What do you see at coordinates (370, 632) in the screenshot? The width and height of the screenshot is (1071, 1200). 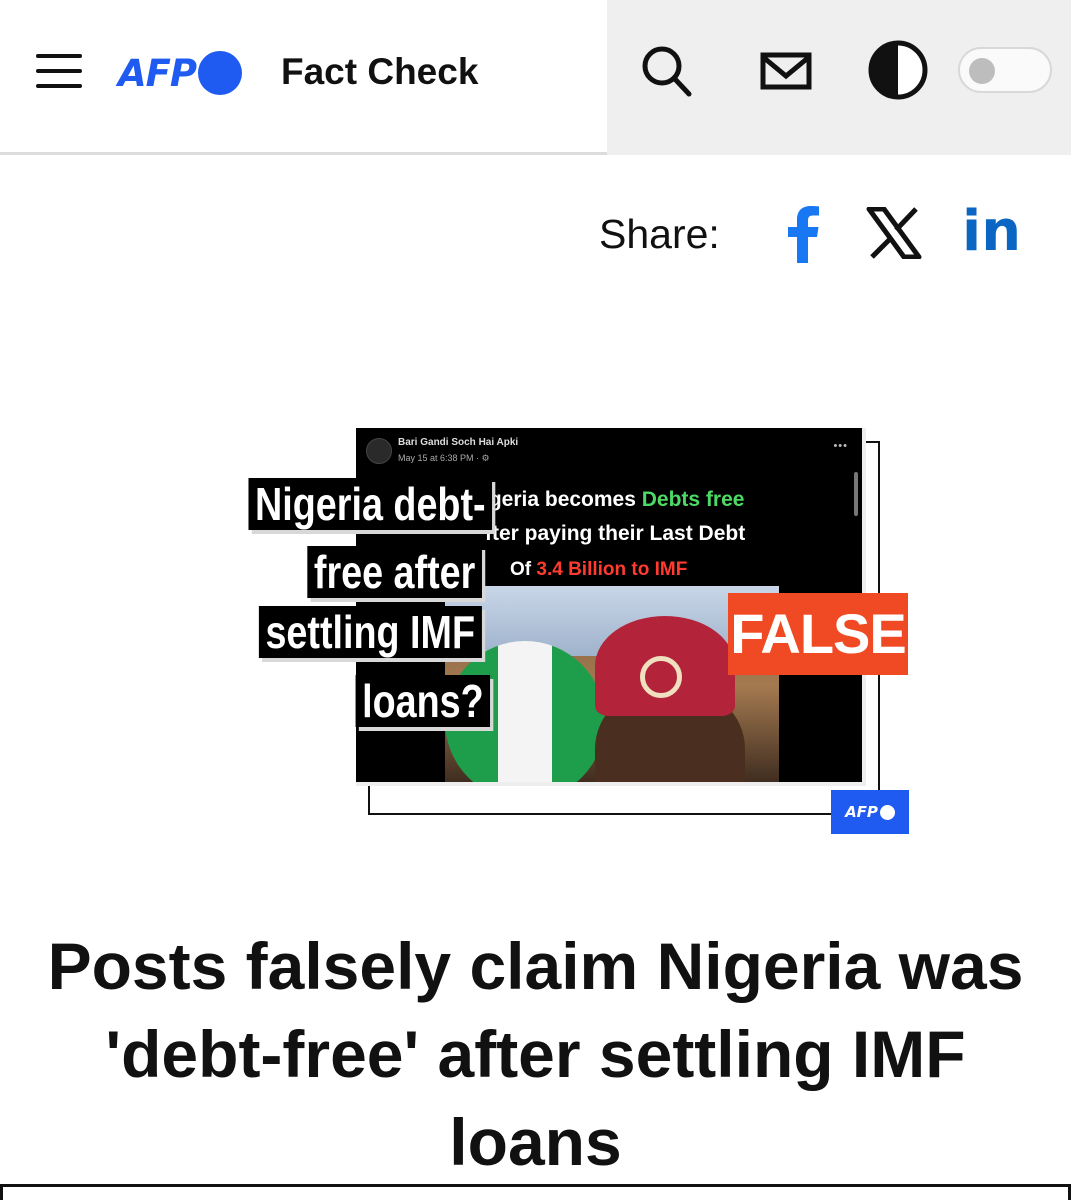 I see `claim-line-3: settling IMF` at bounding box center [370, 632].